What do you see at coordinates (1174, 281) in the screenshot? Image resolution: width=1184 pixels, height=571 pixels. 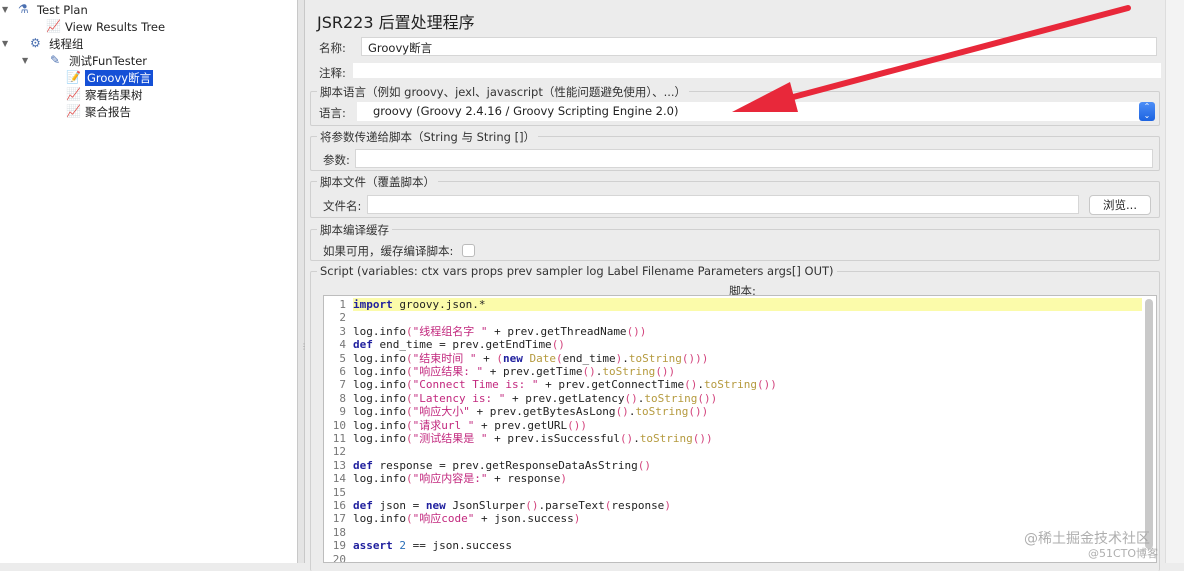 I see `panel-scrollbar` at bounding box center [1174, 281].